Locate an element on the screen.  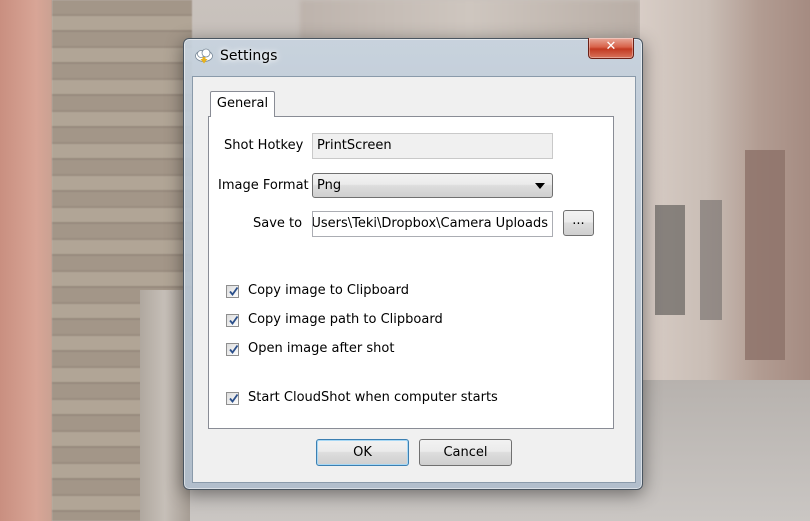
title-bar: Settings ✕ is located at coordinates (413, 55).